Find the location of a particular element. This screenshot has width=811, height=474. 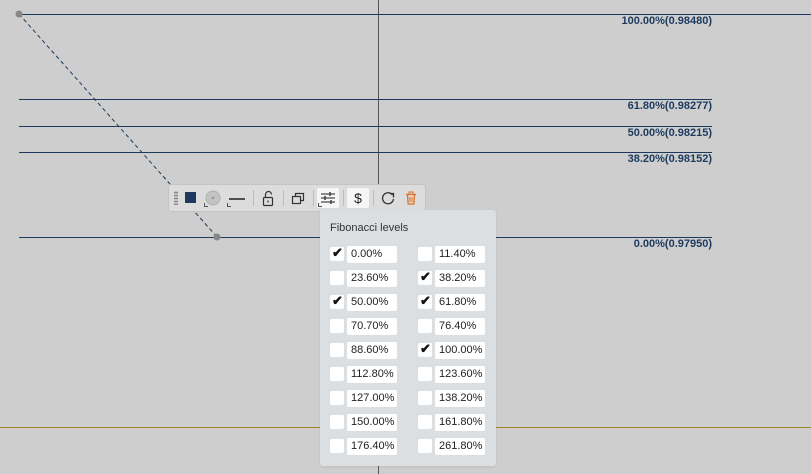

level-value-input: 0.00% is located at coordinates (372, 254).